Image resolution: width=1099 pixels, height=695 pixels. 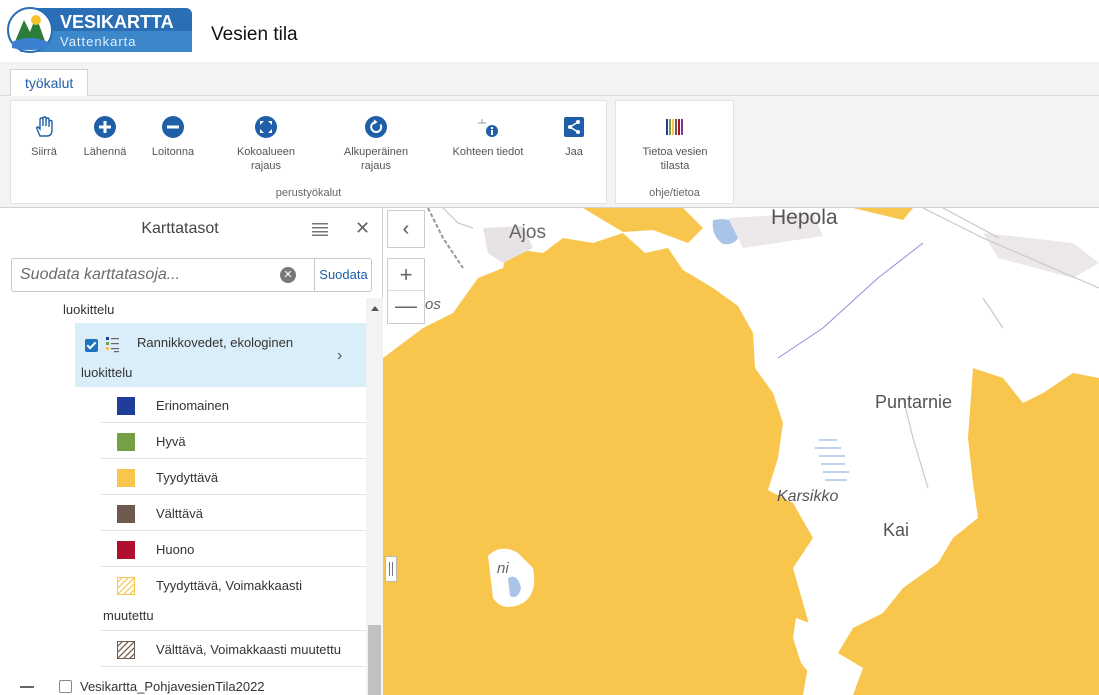 What do you see at coordinates (126, 650) in the screenshot?
I see `legend-swatch-passable-modified` at bounding box center [126, 650].